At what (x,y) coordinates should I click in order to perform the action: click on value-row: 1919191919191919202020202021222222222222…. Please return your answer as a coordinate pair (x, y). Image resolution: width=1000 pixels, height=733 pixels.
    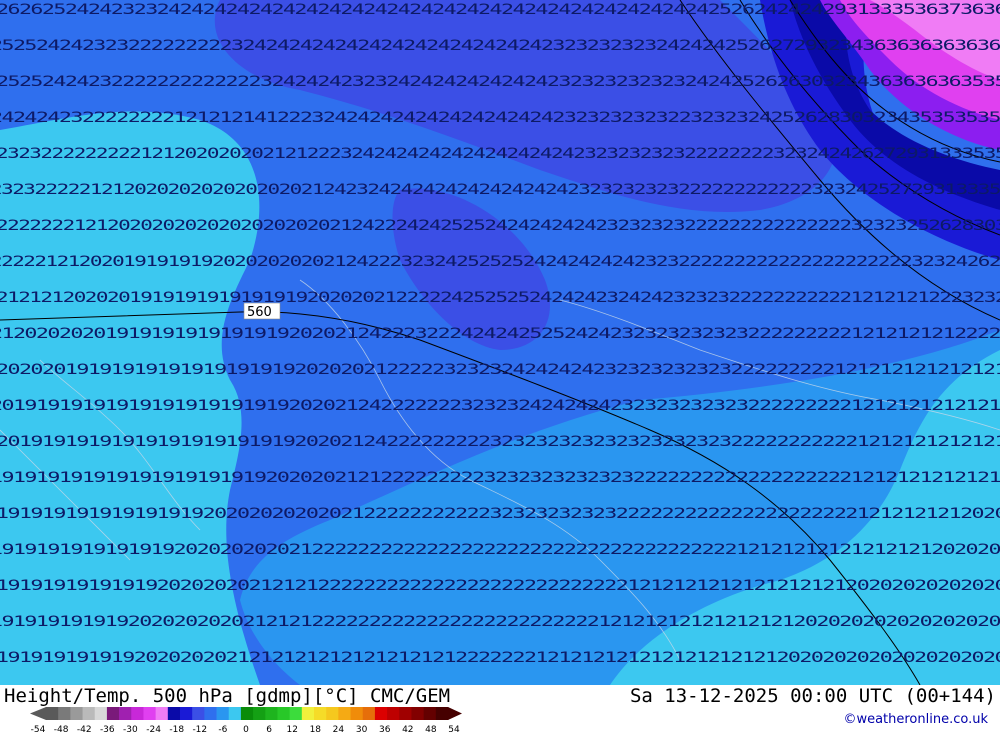
    Looking at the image, I should click on (500, 550).